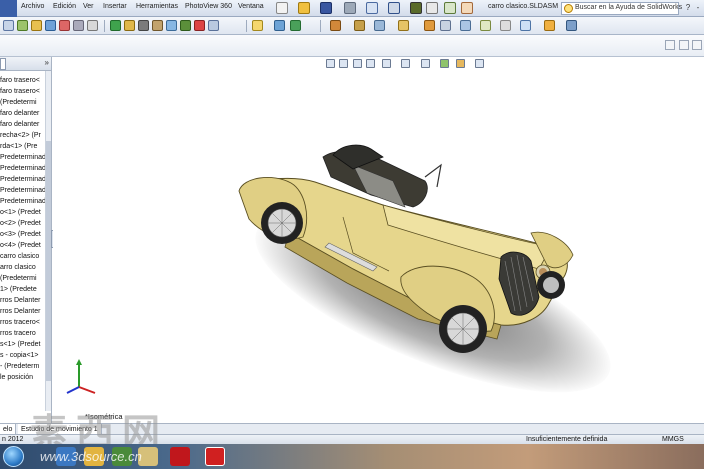 This screenshot has width=704, height=469. What do you see at coordinates (372, 8) in the screenshot?
I see `undo-icon` at bounding box center [372, 8].